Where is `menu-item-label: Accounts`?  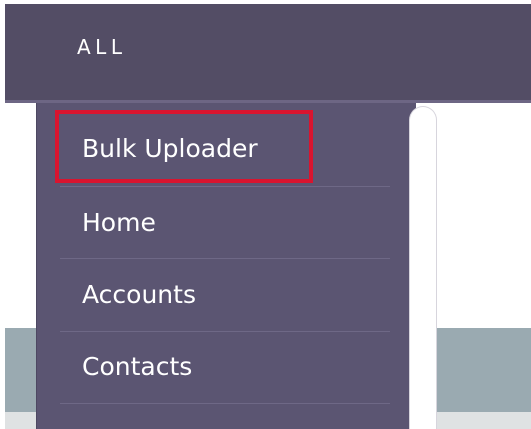
menu-item-label: Accounts is located at coordinates (139, 294).